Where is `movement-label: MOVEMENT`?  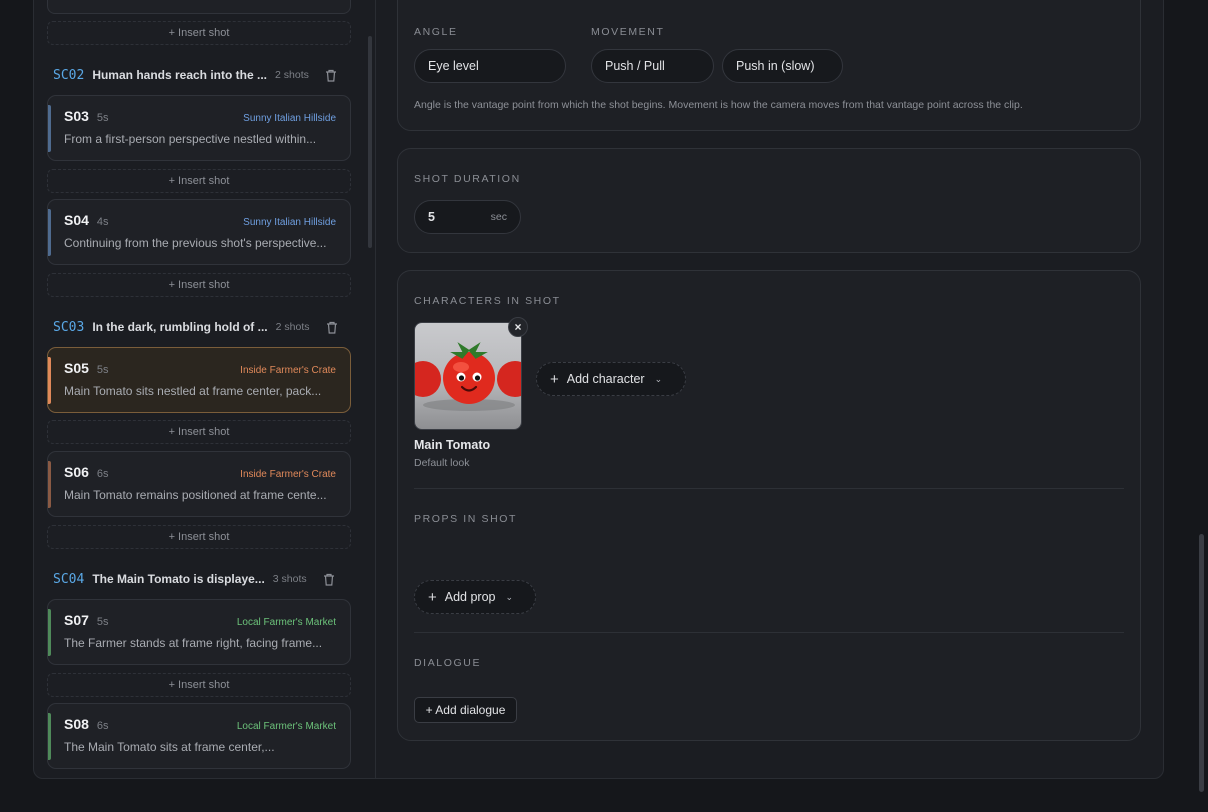 movement-label: MOVEMENT is located at coordinates (628, 32).